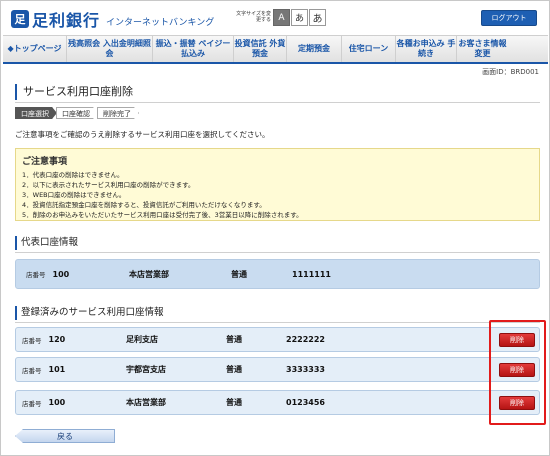  I want to click on registered-accounts-heading: 登録済みのサービス利用口座情報, so click(277, 313).